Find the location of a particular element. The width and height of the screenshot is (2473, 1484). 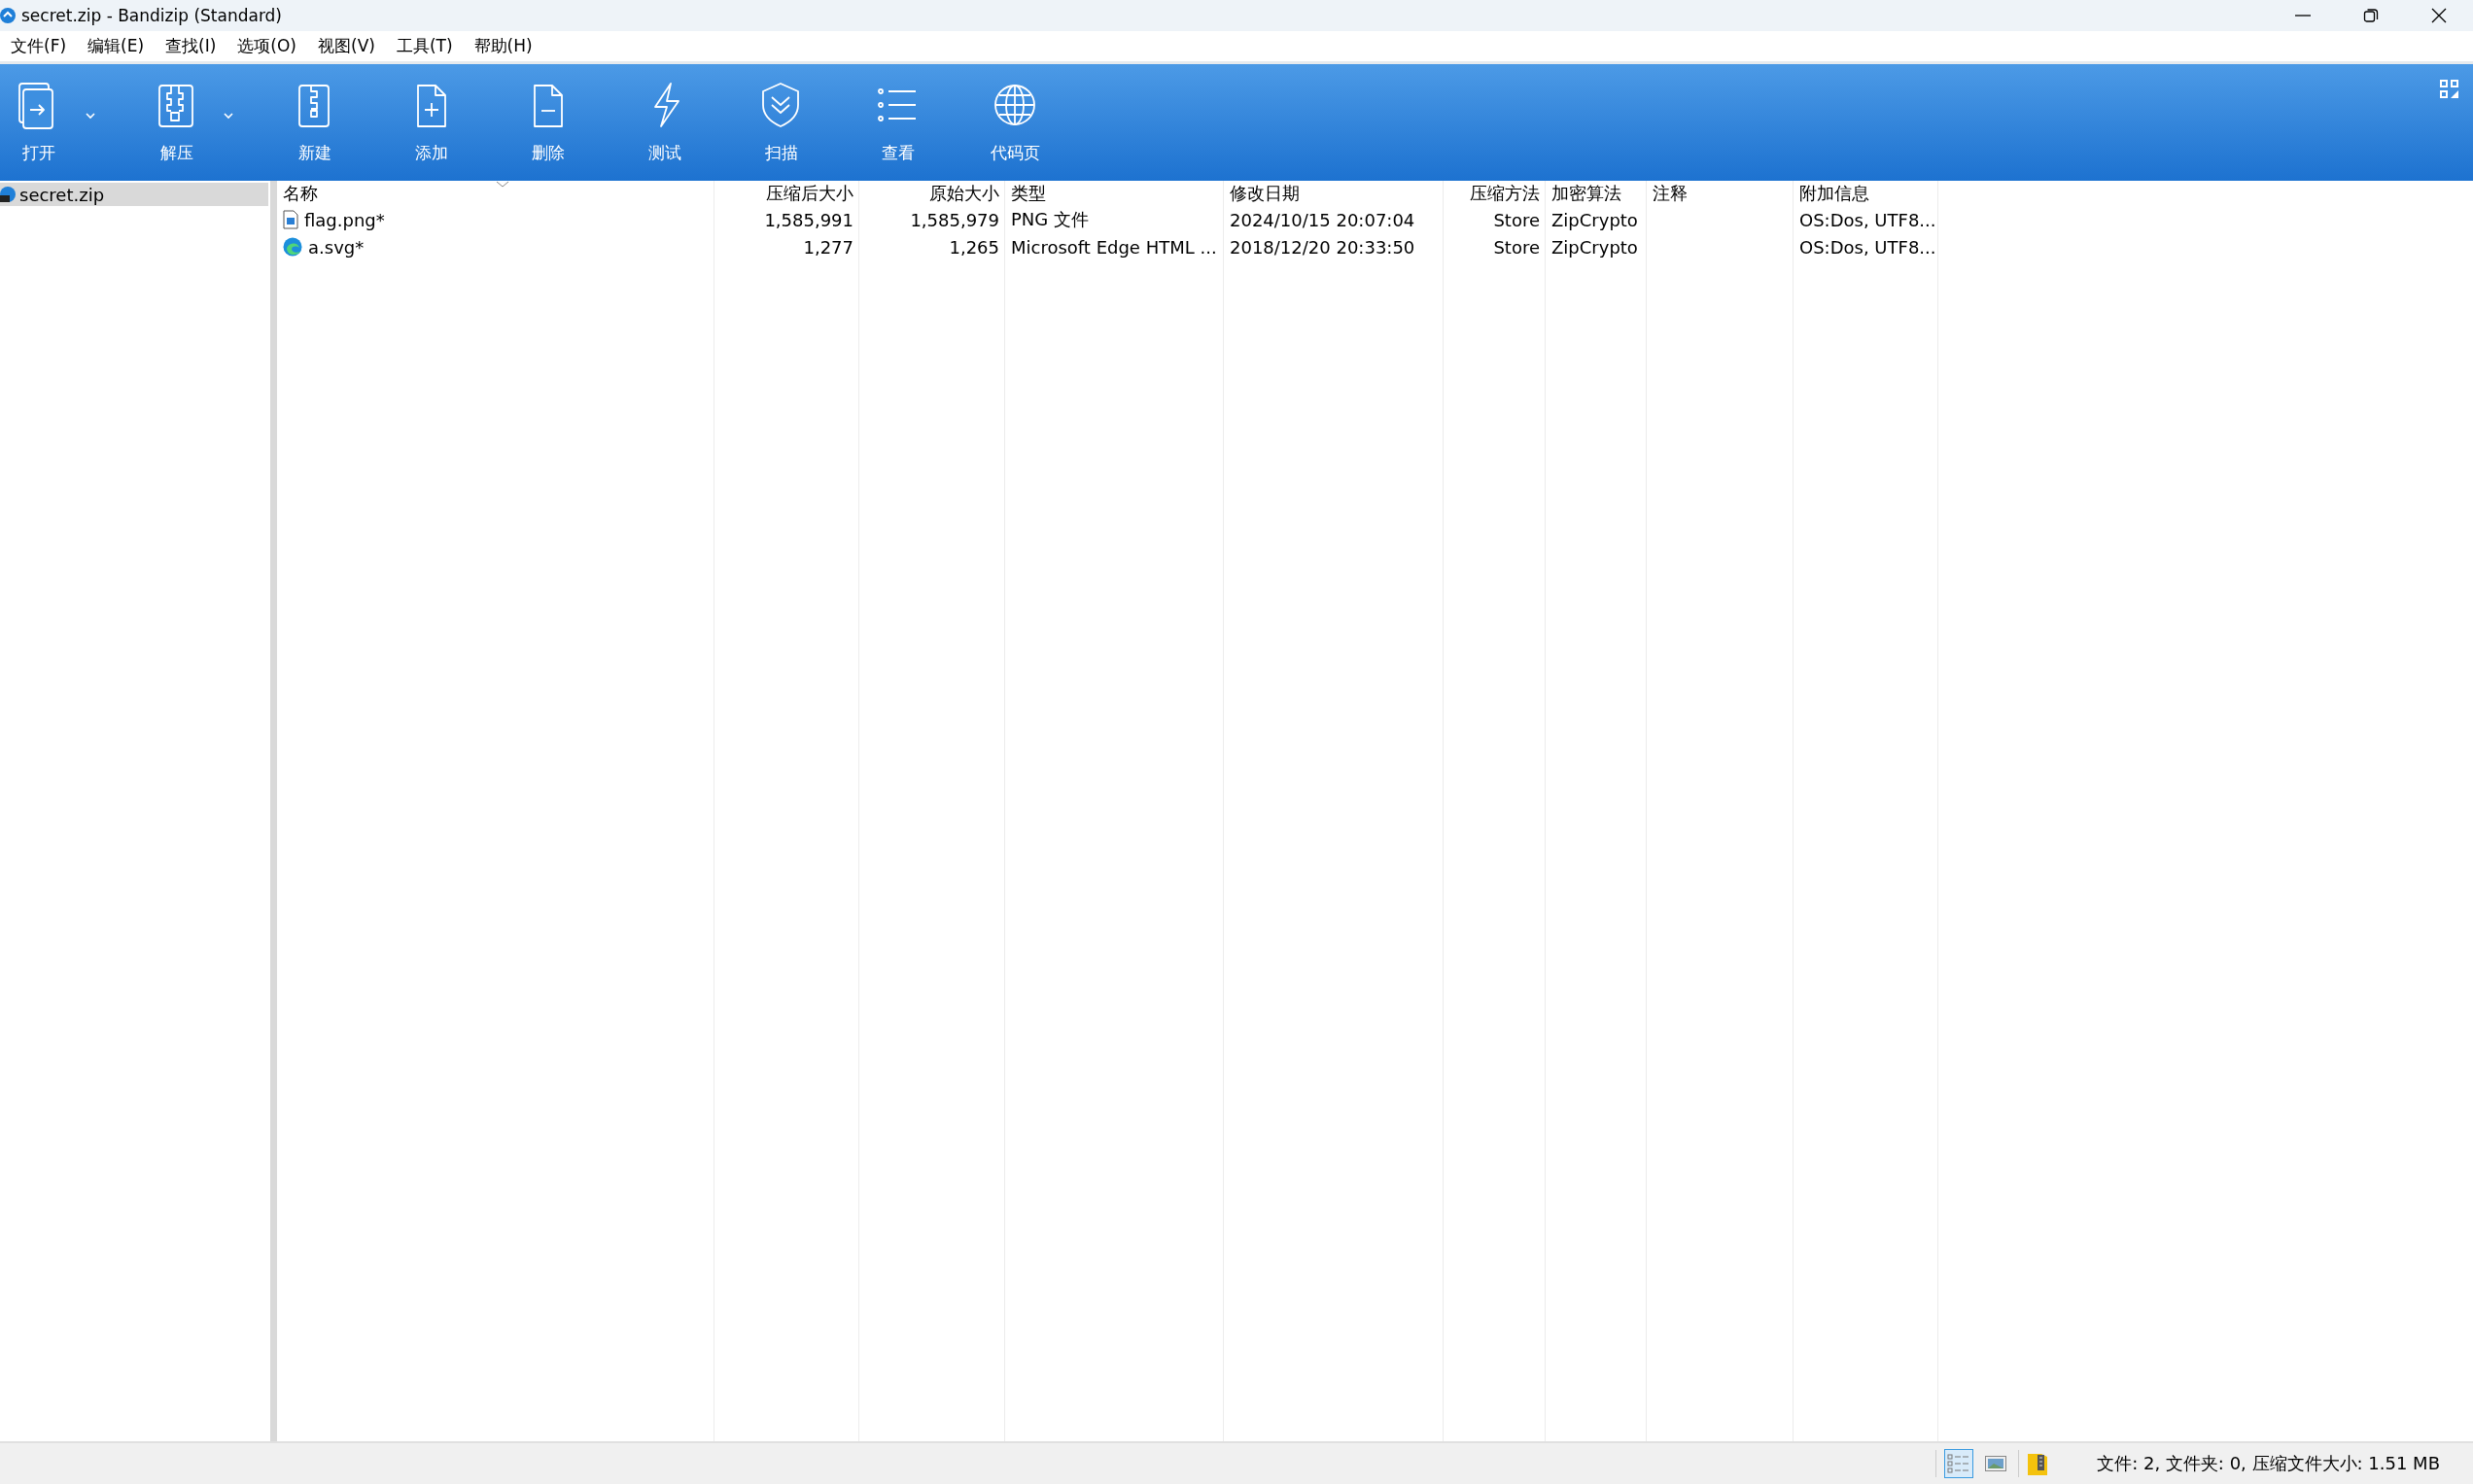

test-button: 测试 is located at coordinates (665, 117).